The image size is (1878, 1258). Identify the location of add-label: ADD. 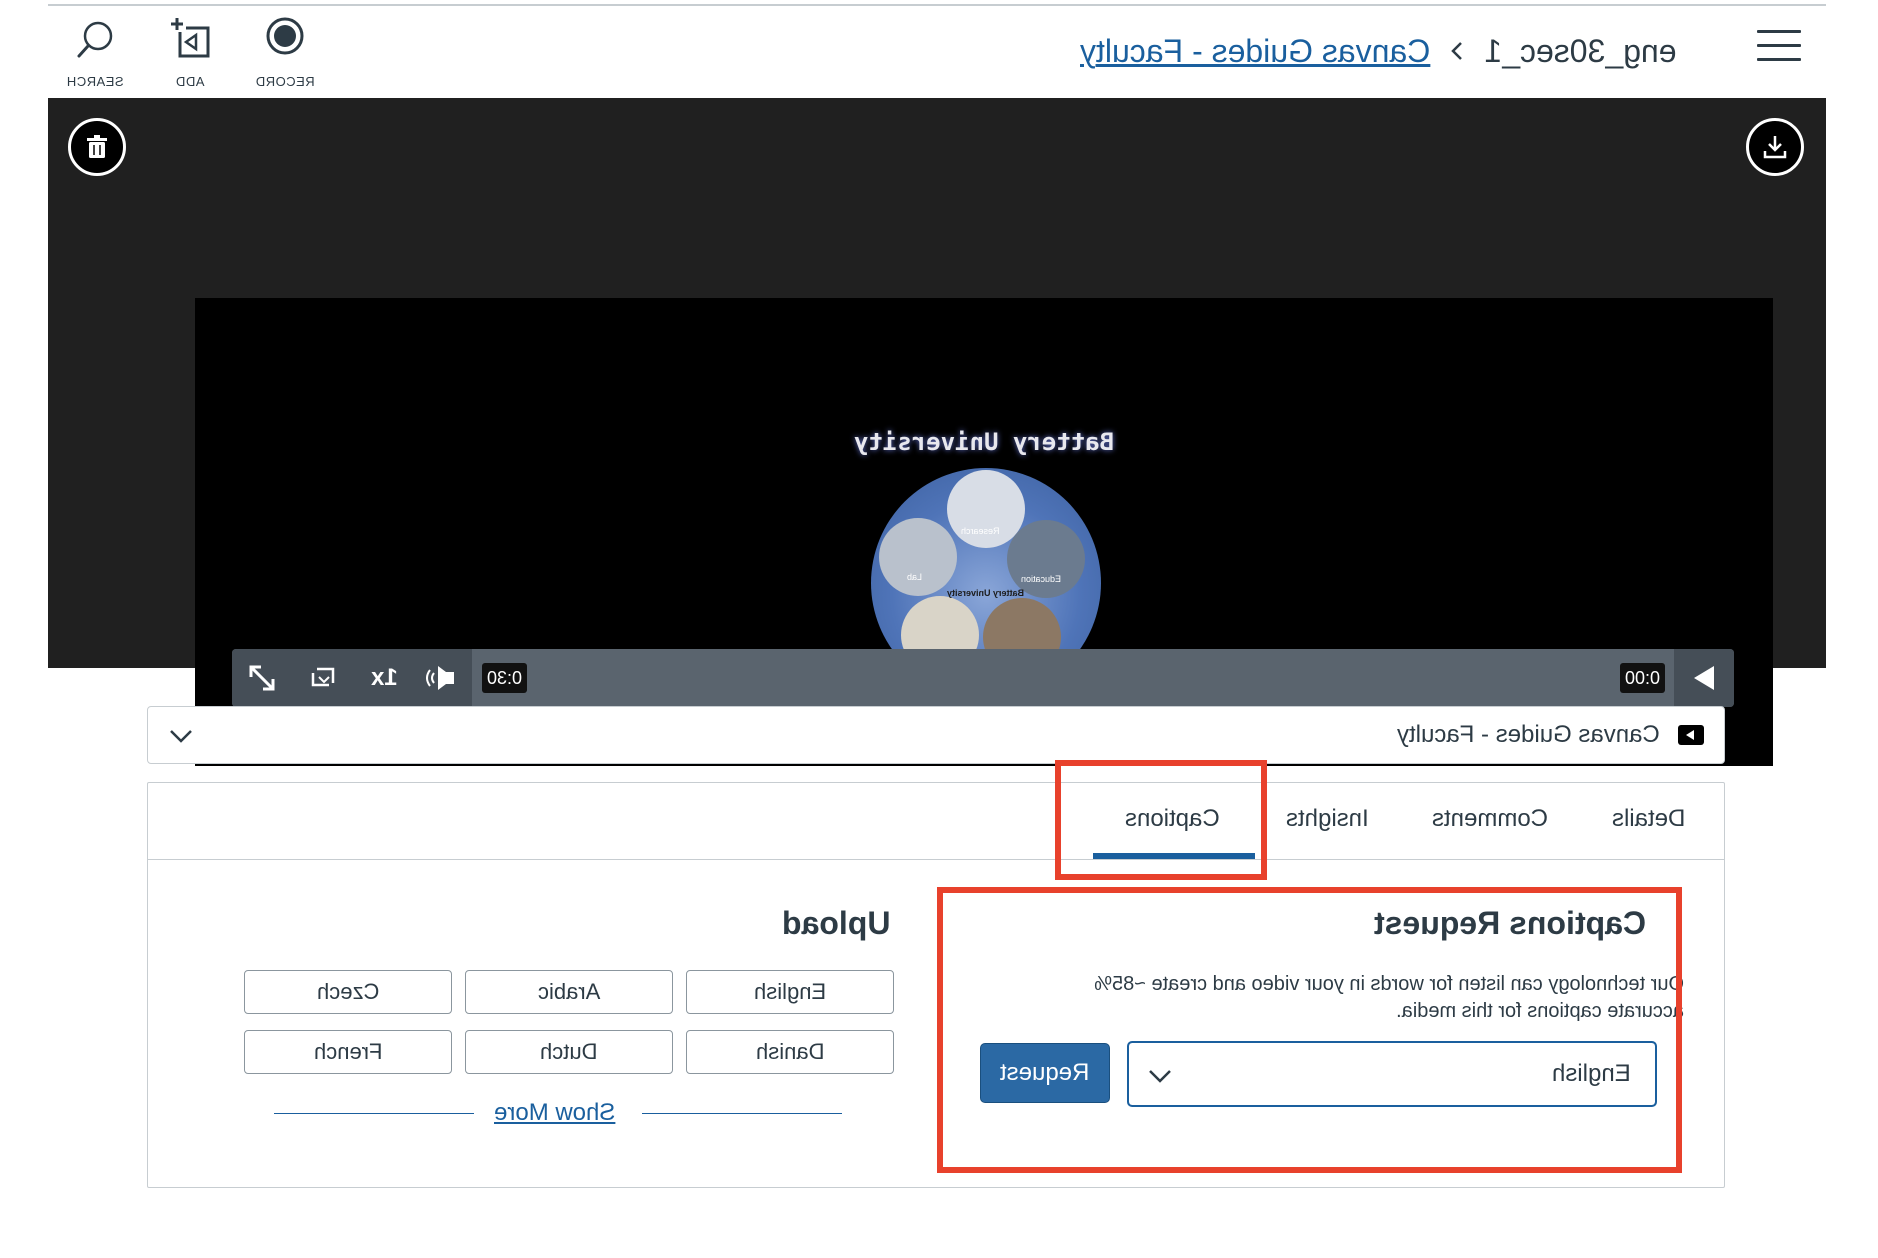
(190, 81).